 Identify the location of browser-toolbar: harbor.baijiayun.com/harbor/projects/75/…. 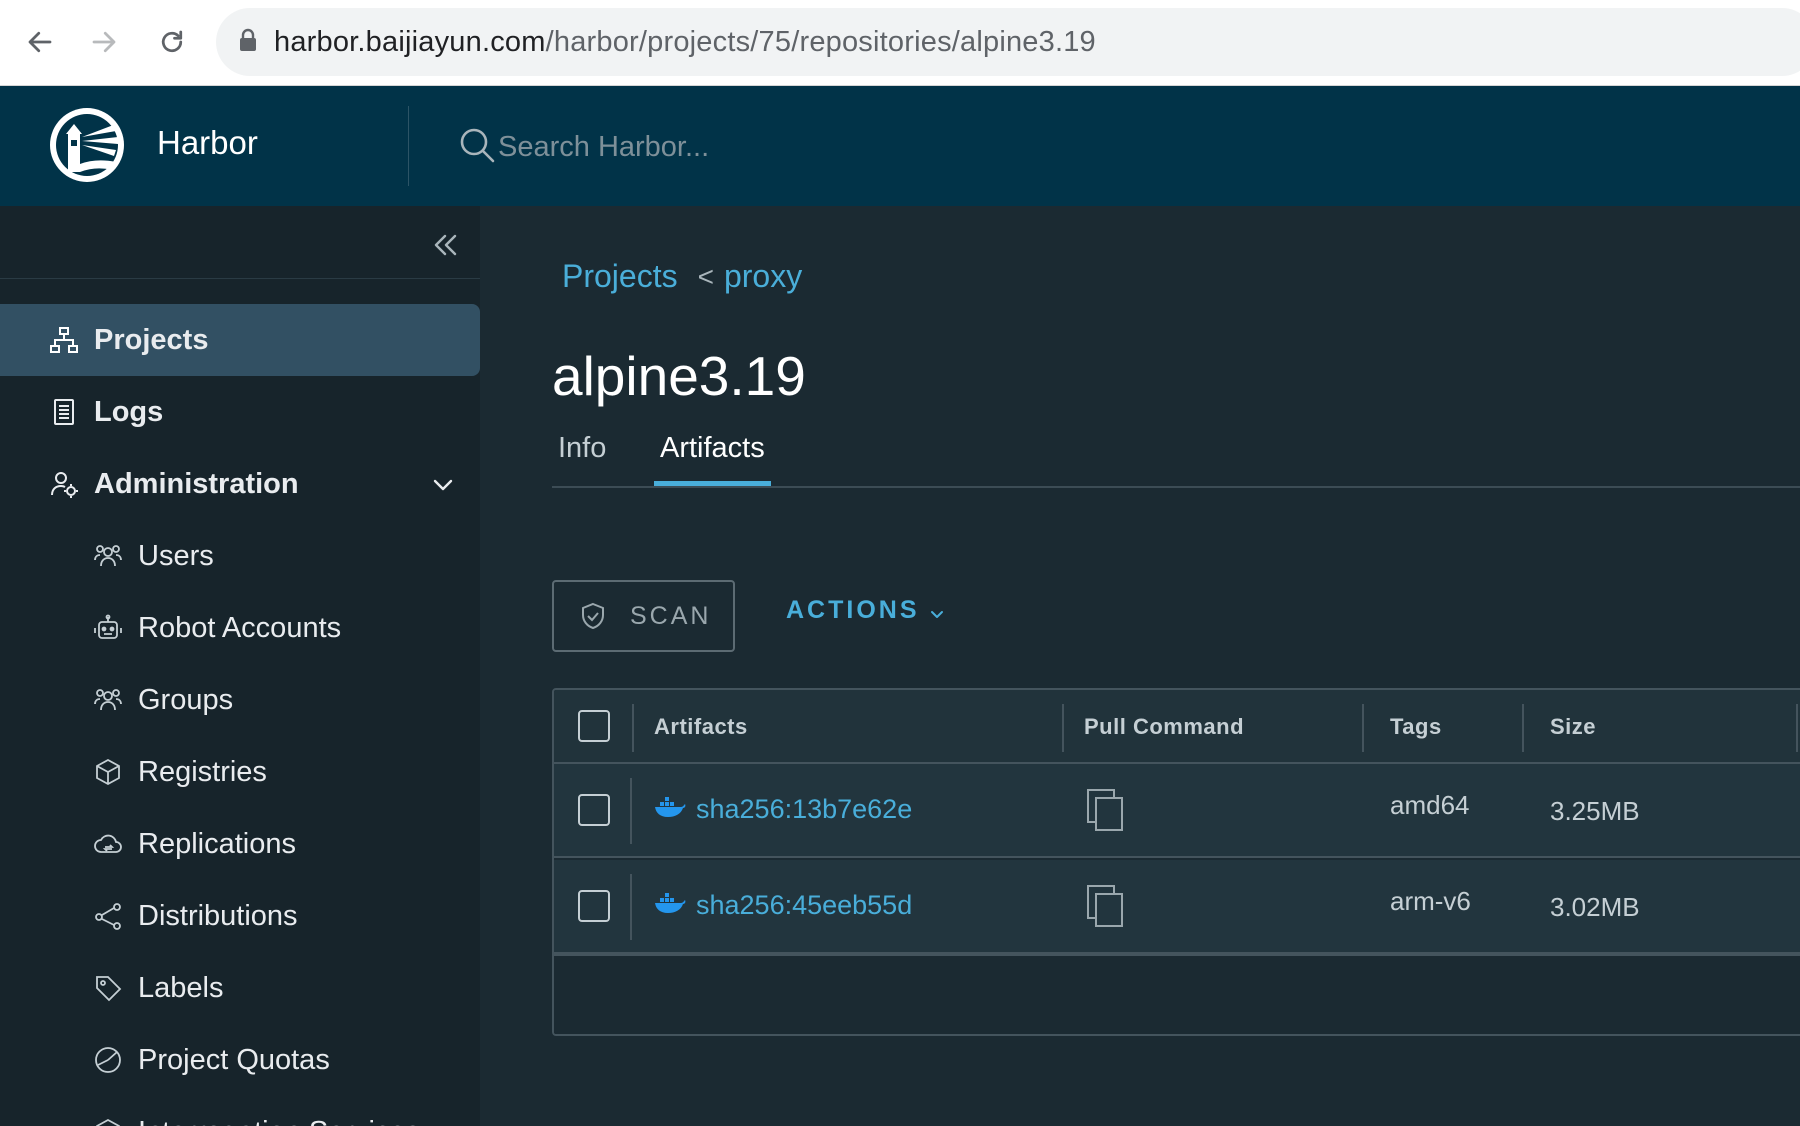
(900, 43).